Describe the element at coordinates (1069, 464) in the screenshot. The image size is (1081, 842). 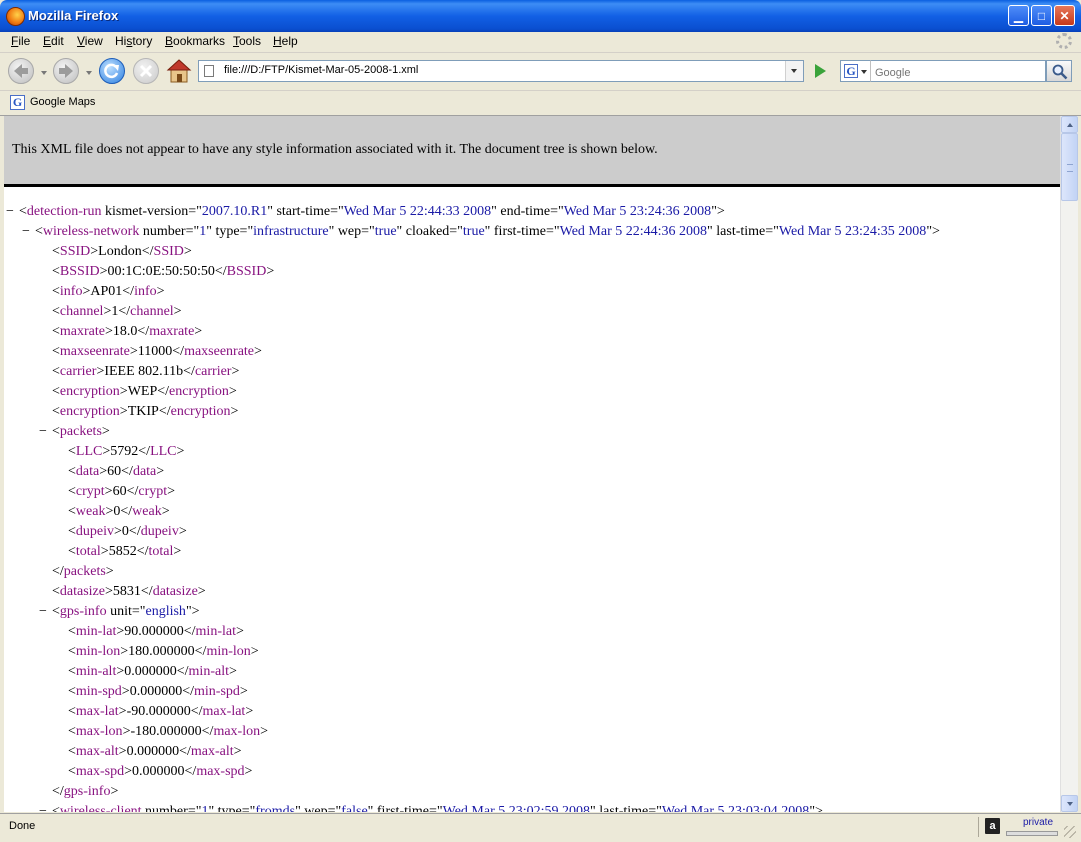
I see `vertical-scrollbar` at that location.